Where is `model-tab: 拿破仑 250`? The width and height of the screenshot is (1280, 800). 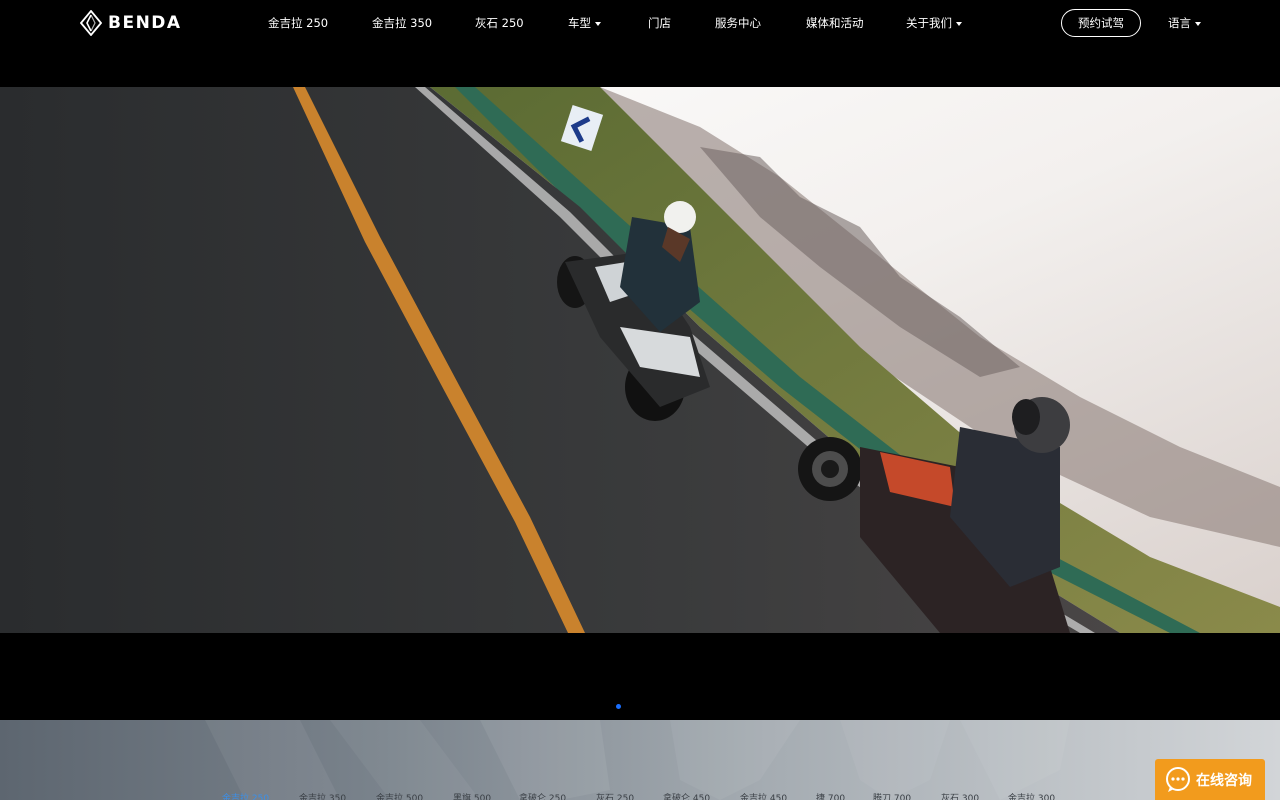 model-tab: 拿破仑 250 is located at coordinates (542, 795).